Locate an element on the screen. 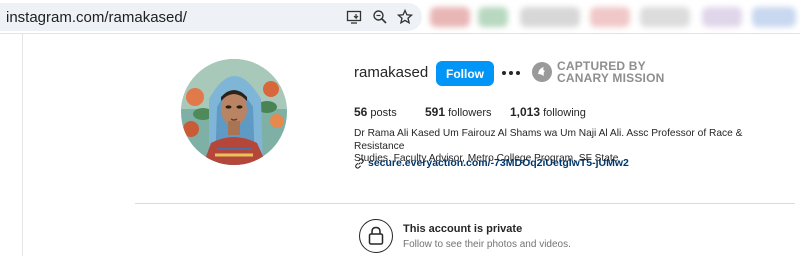 This screenshot has height=256, width=800. posts-stat: 56 posts is located at coordinates (375, 112).